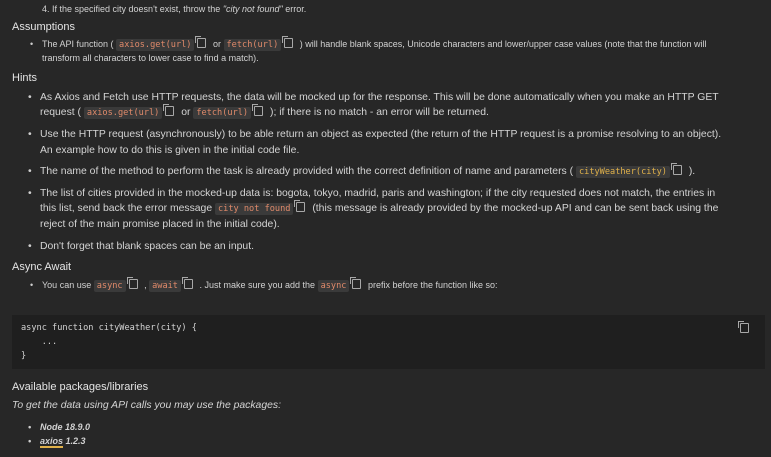 The width and height of the screenshot is (771, 457). What do you see at coordinates (68, 284) in the screenshot?
I see `async-text: You can use` at bounding box center [68, 284].